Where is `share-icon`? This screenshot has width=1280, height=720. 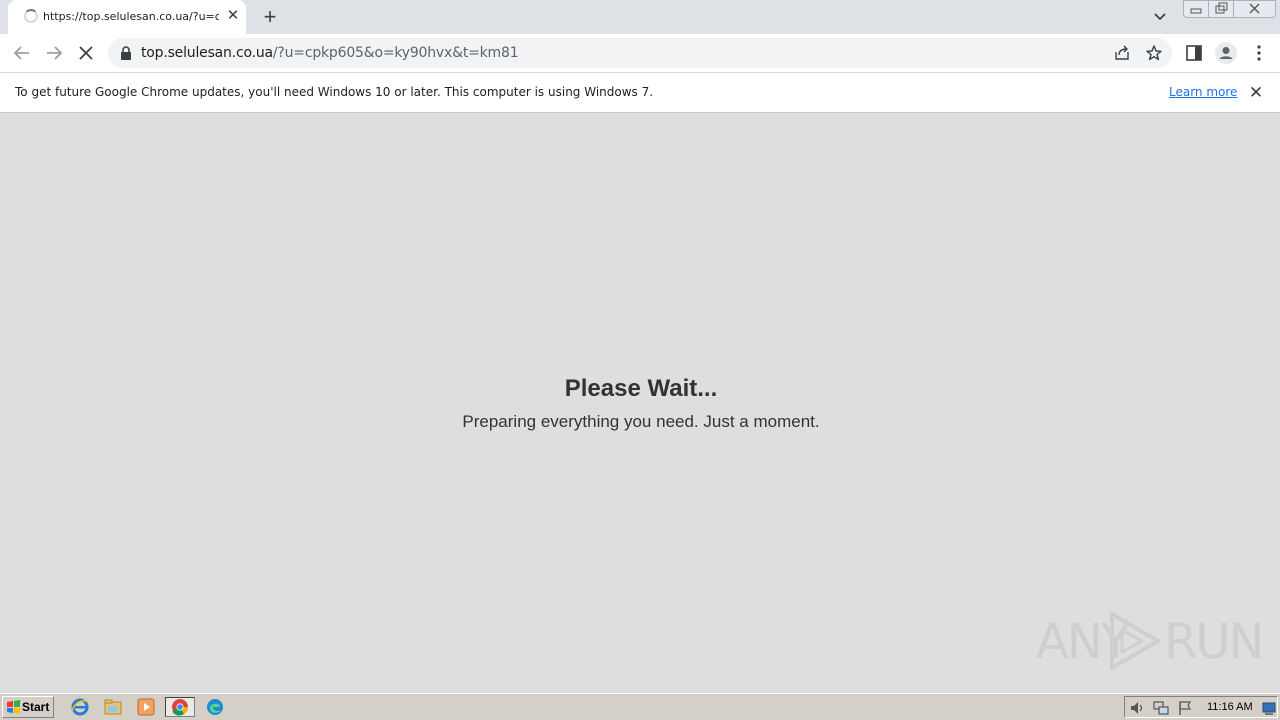
share-icon is located at coordinates (1122, 53).